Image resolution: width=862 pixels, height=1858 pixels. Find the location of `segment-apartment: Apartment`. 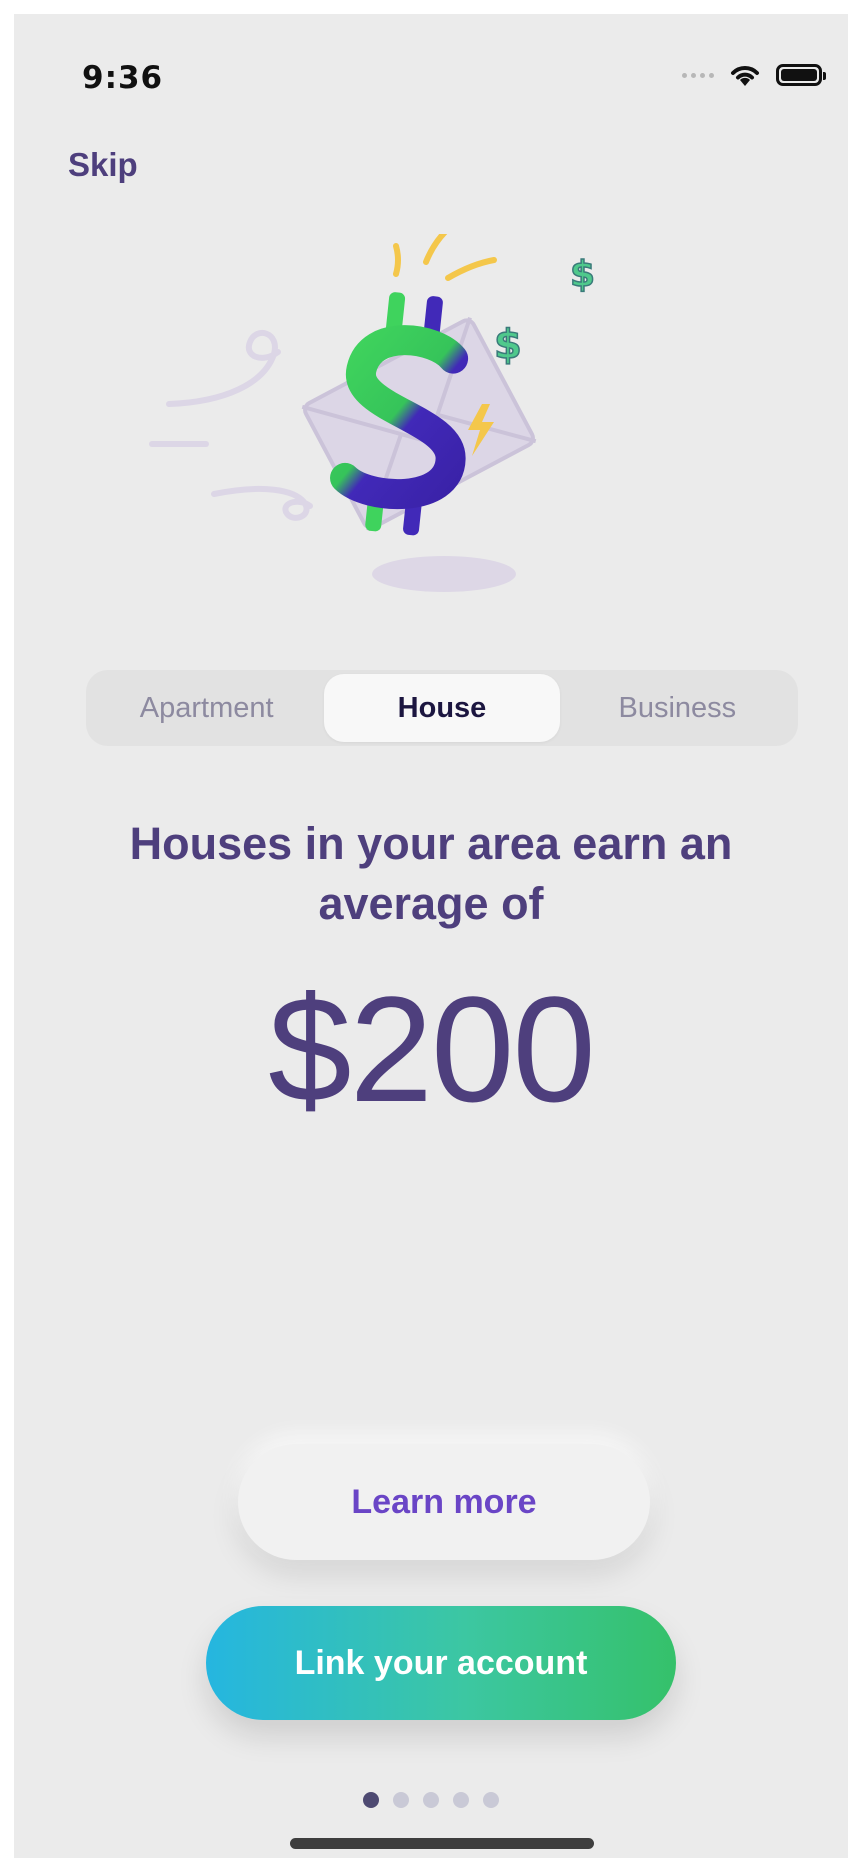

segment-apartment: Apartment is located at coordinates (206, 708).